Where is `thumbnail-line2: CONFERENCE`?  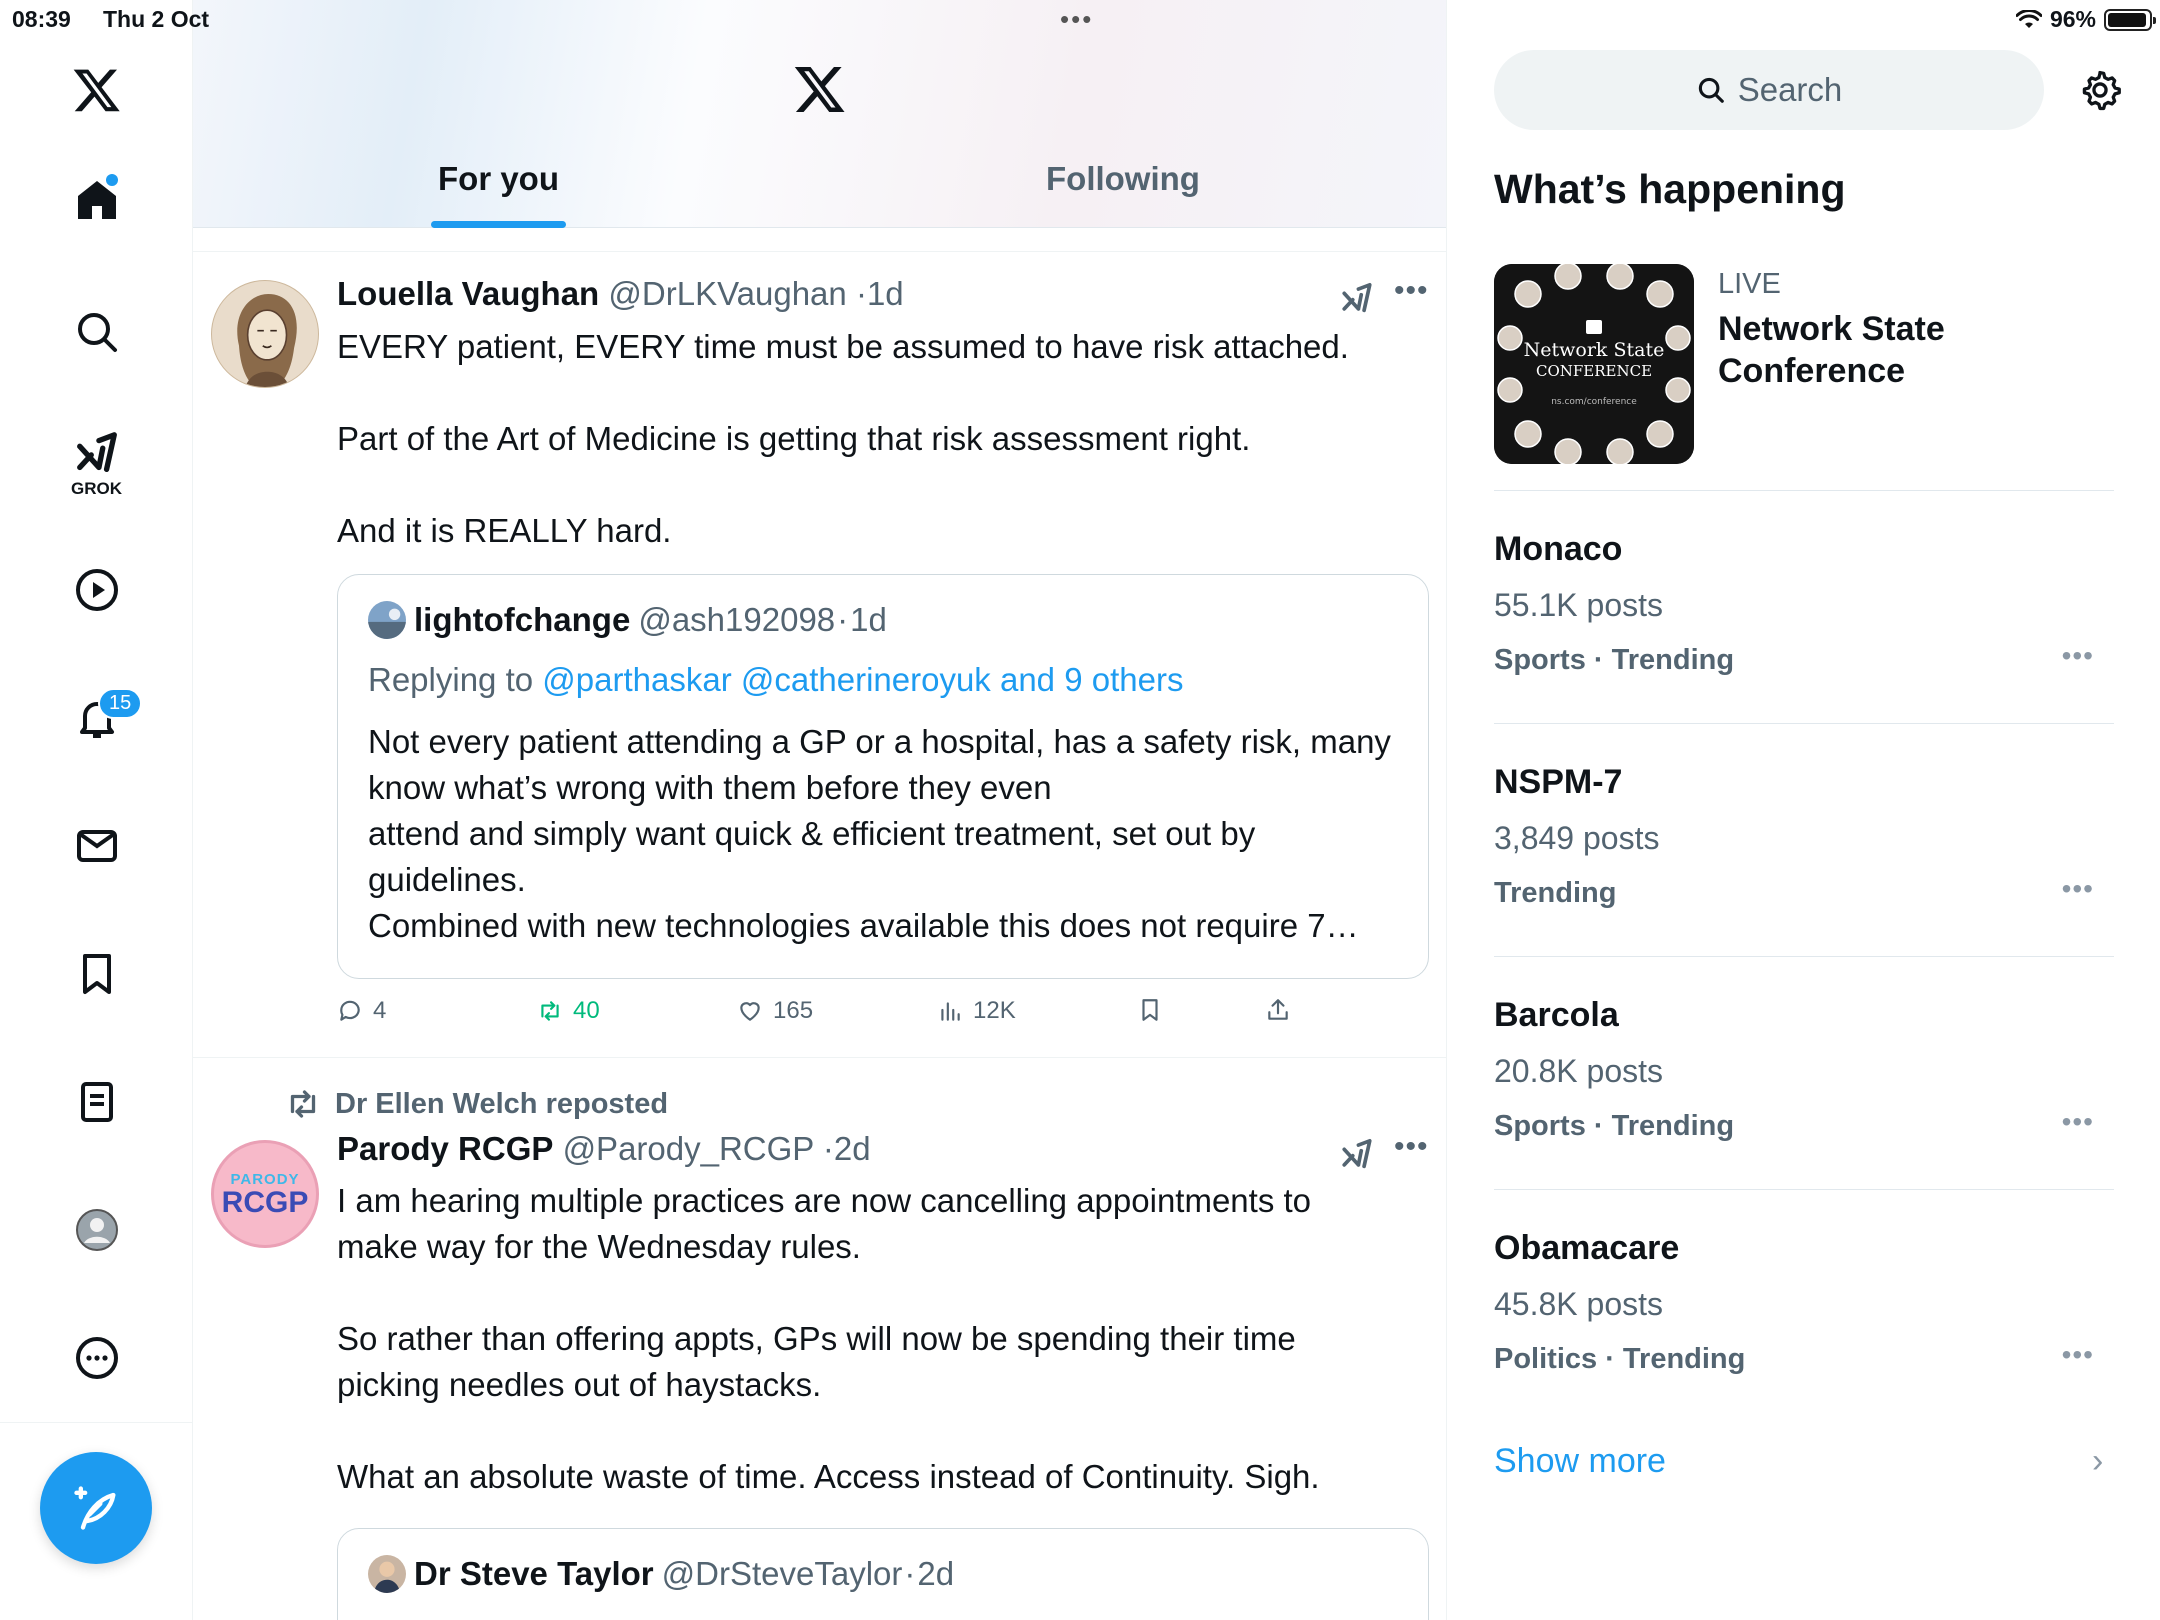 thumbnail-line2: CONFERENCE is located at coordinates (1594, 371).